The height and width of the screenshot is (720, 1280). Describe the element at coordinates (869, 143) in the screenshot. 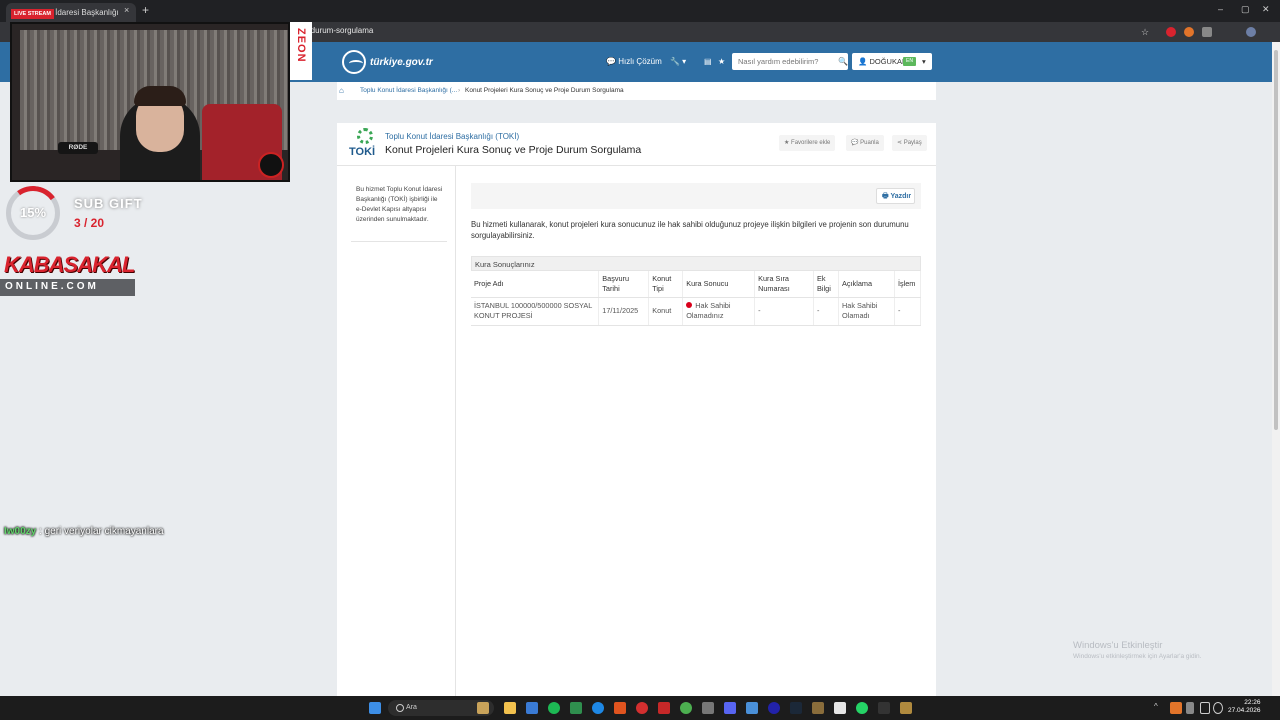

I see `rate-label: Puanla` at that location.